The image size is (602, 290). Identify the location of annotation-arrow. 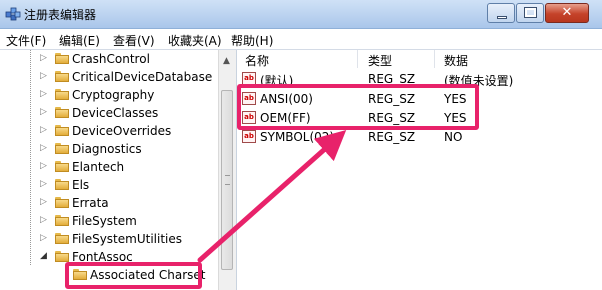
(272, 196).